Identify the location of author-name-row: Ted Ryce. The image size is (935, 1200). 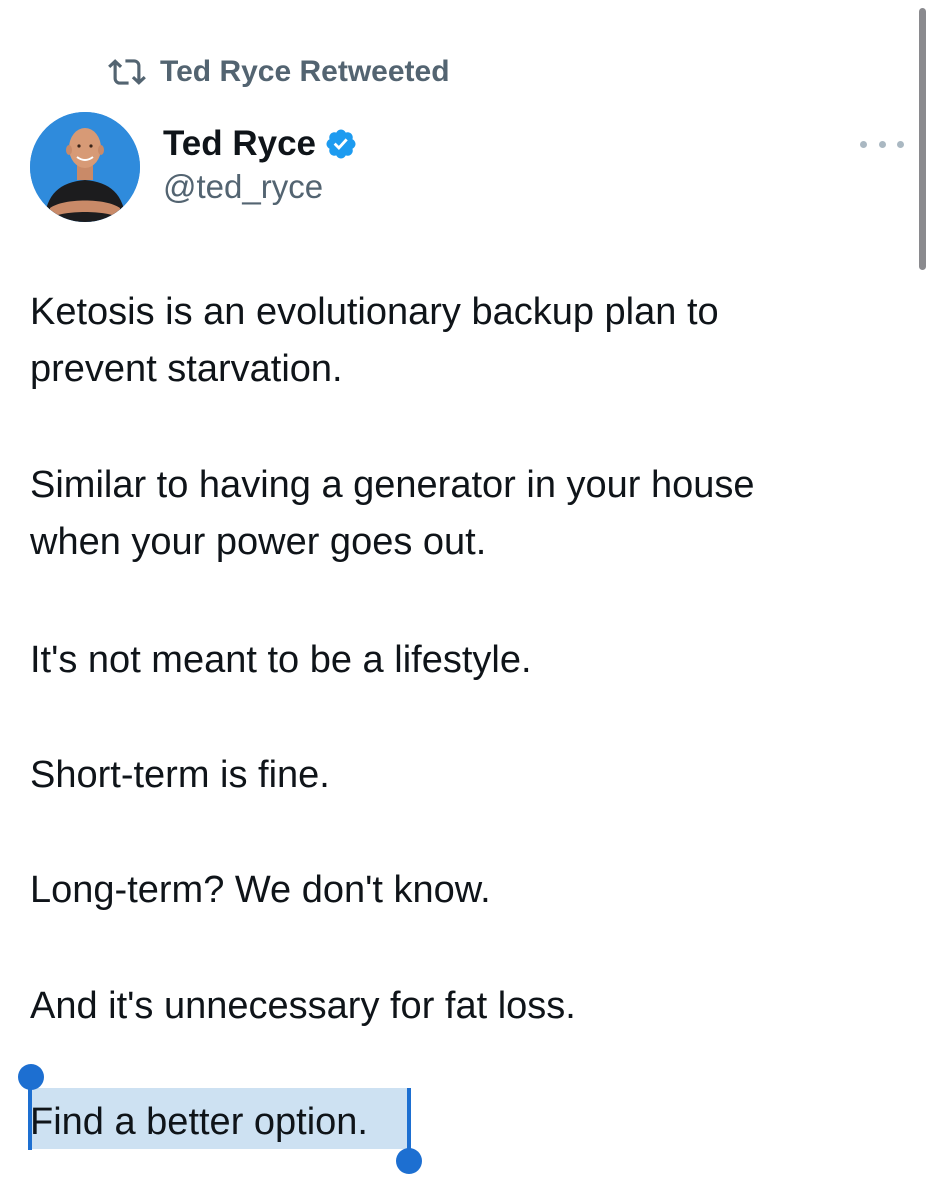
(260, 144).